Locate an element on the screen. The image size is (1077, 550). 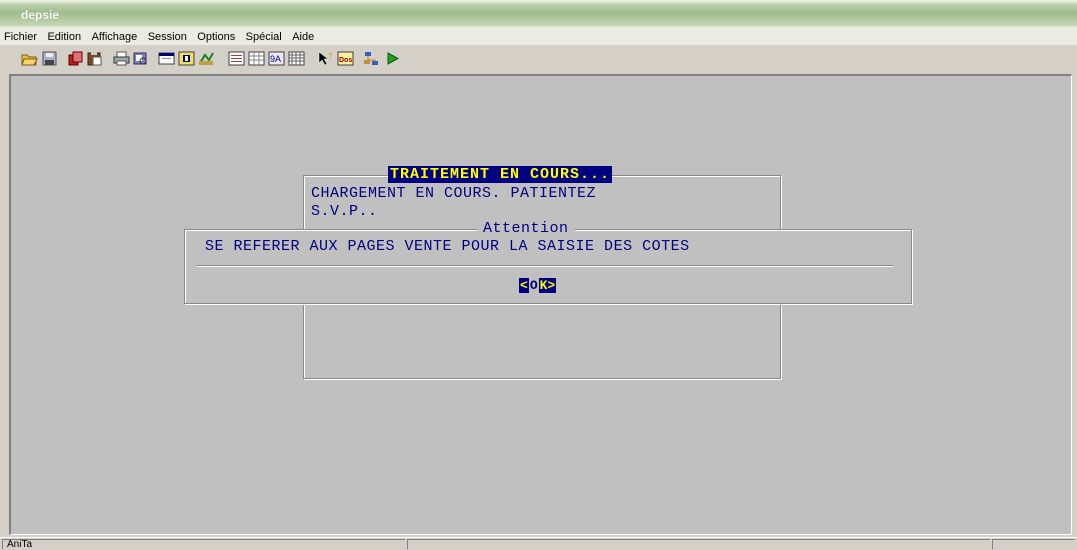
loading-message-line1: CHARGEMENT EN COURS. PATIENTEZ is located at coordinates (454, 193).